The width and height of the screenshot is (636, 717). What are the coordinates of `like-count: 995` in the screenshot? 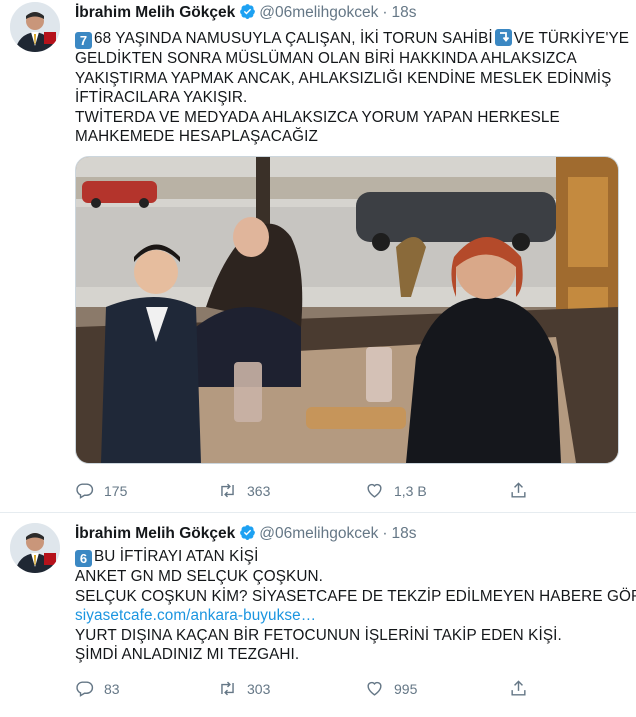 It's located at (406, 688).